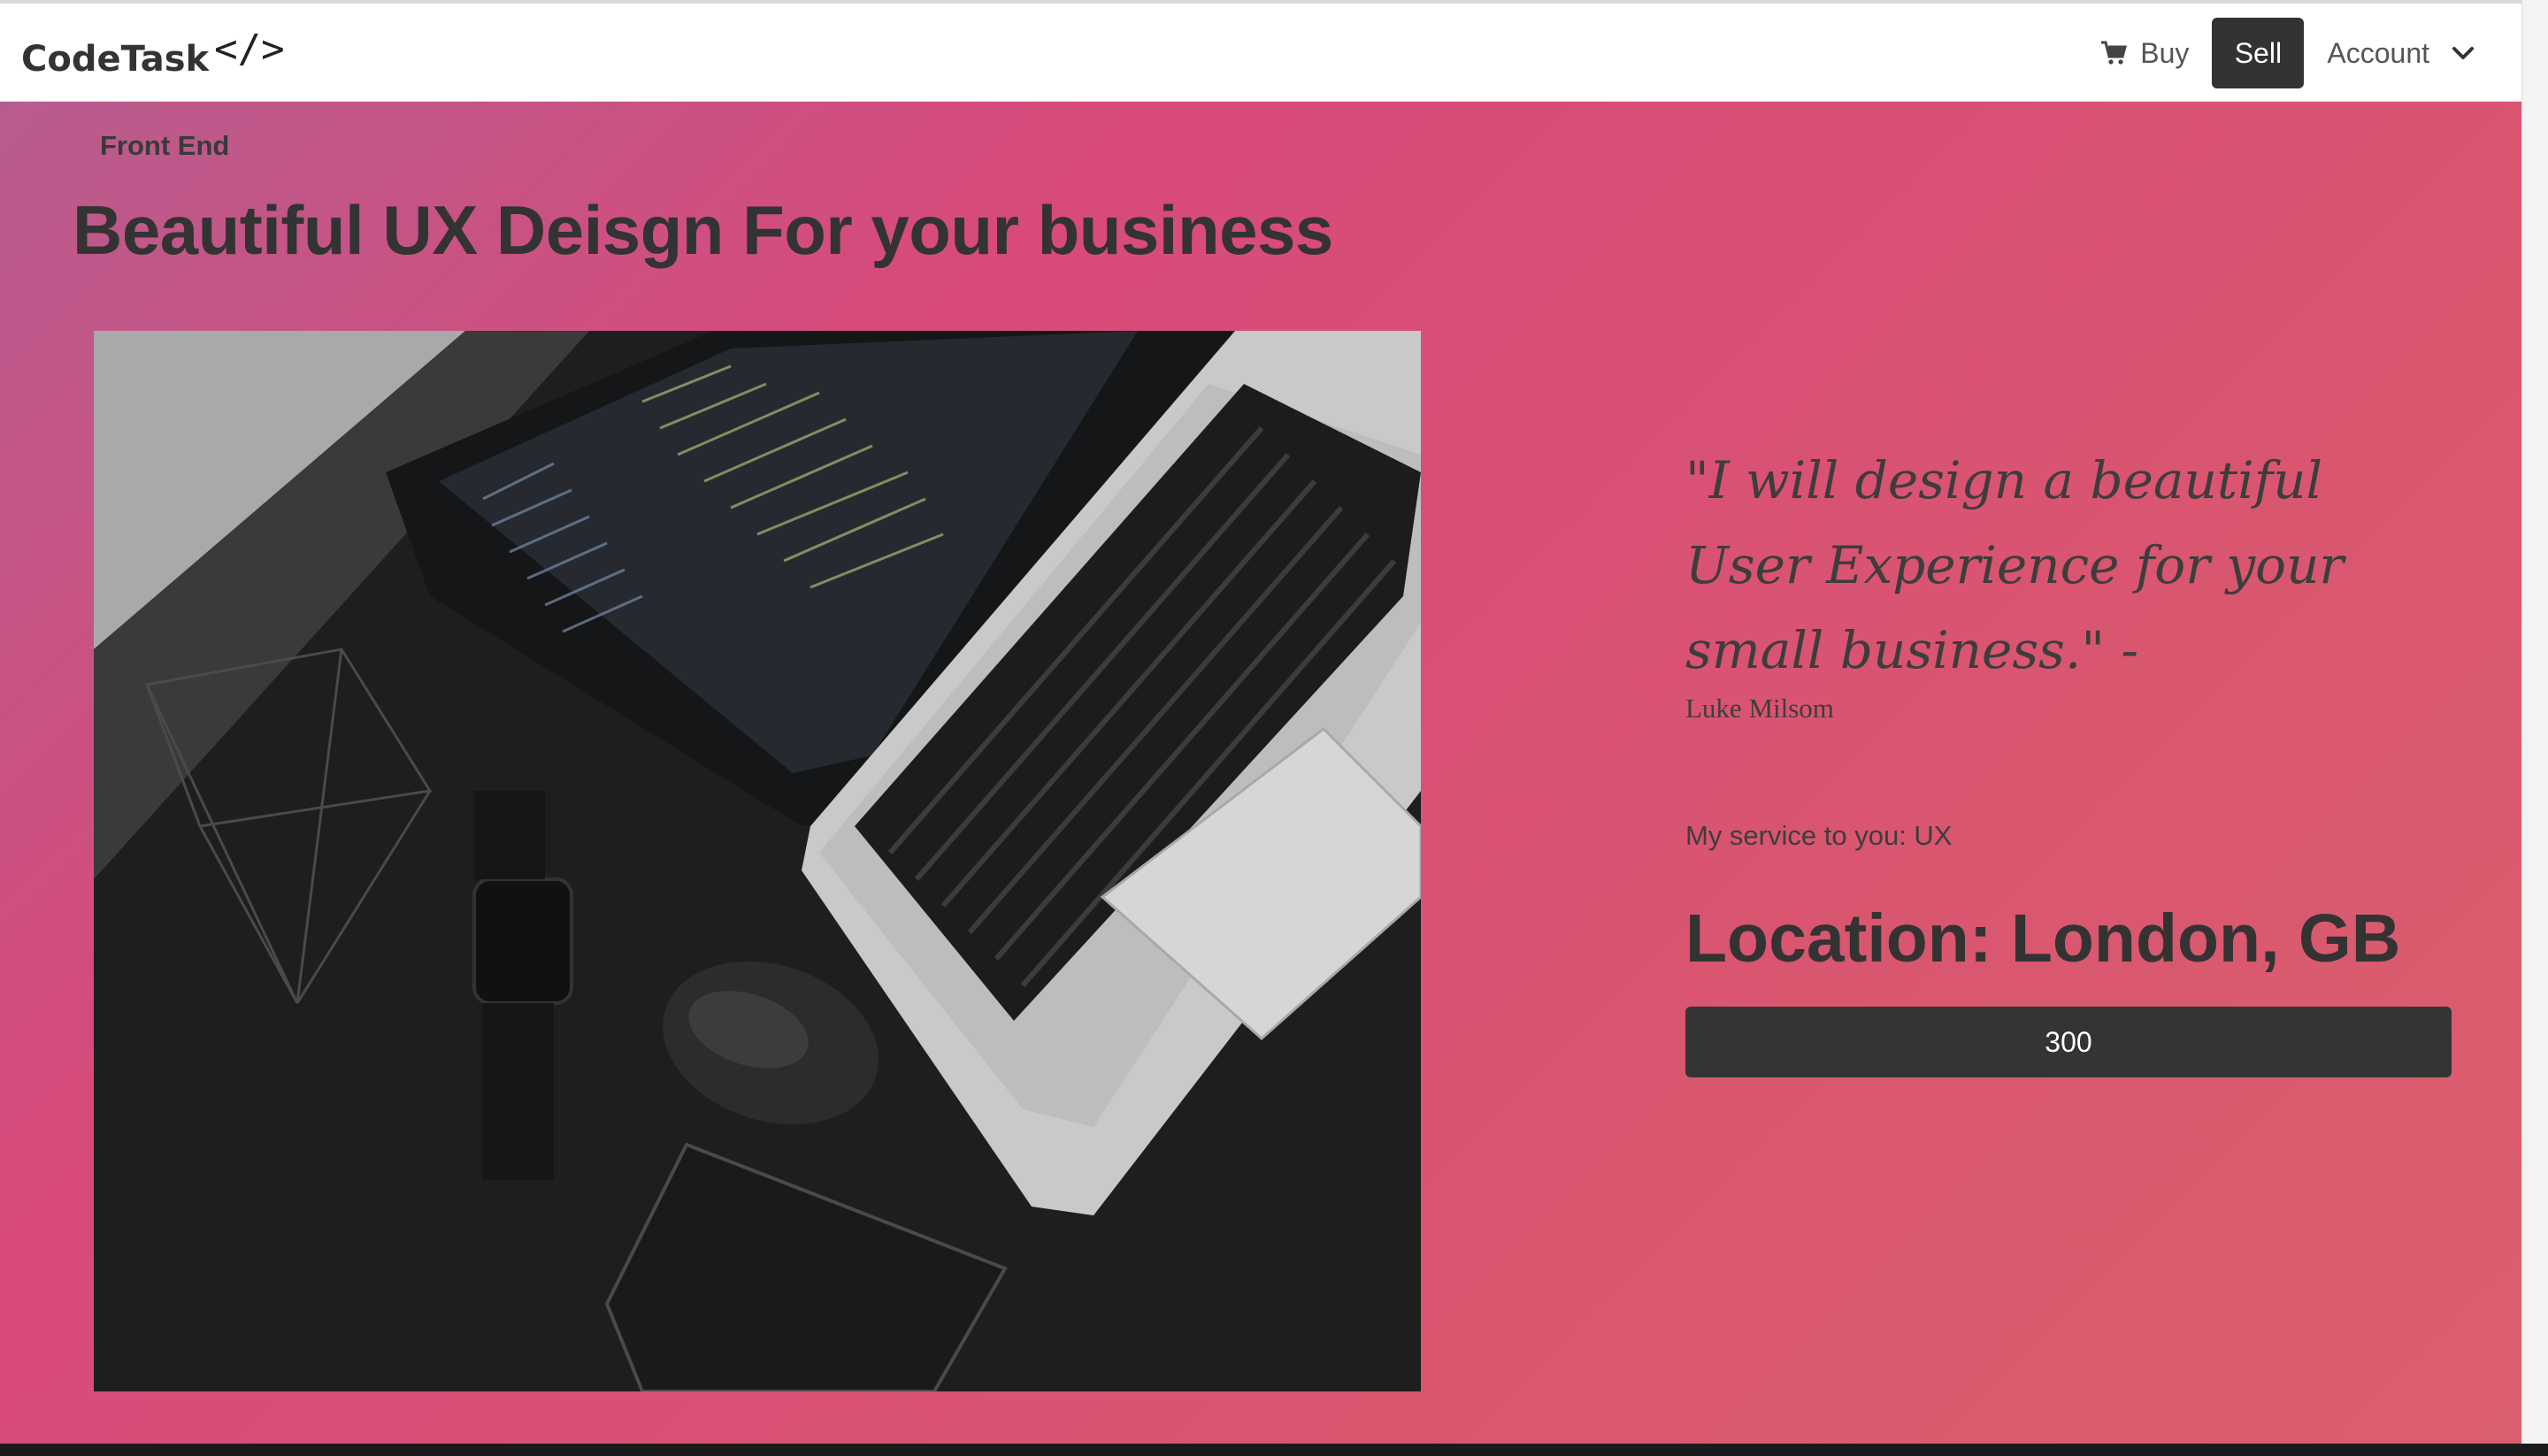 The height and width of the screenshot is (1456, 2548). I want to click on sell-button: Sell, so click(2258, 53).